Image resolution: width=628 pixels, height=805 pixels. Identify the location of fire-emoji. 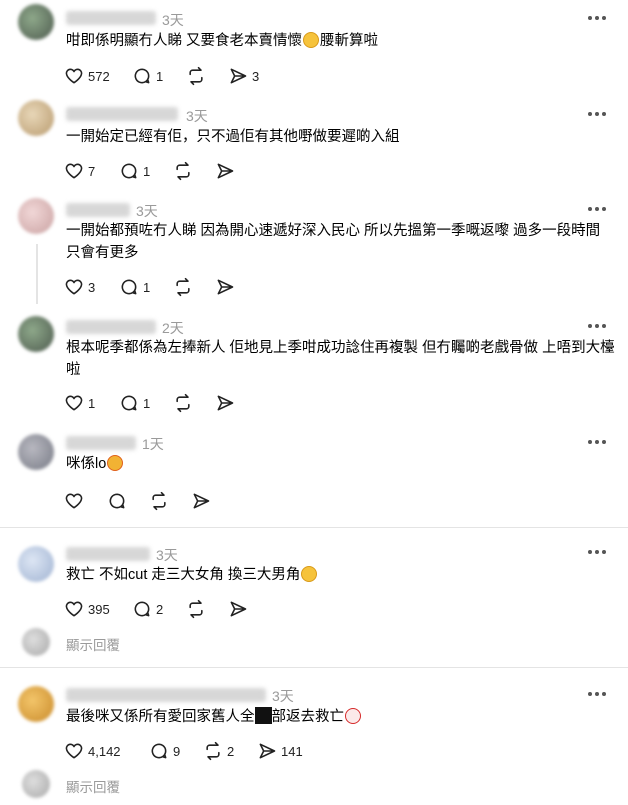
(115, 463).